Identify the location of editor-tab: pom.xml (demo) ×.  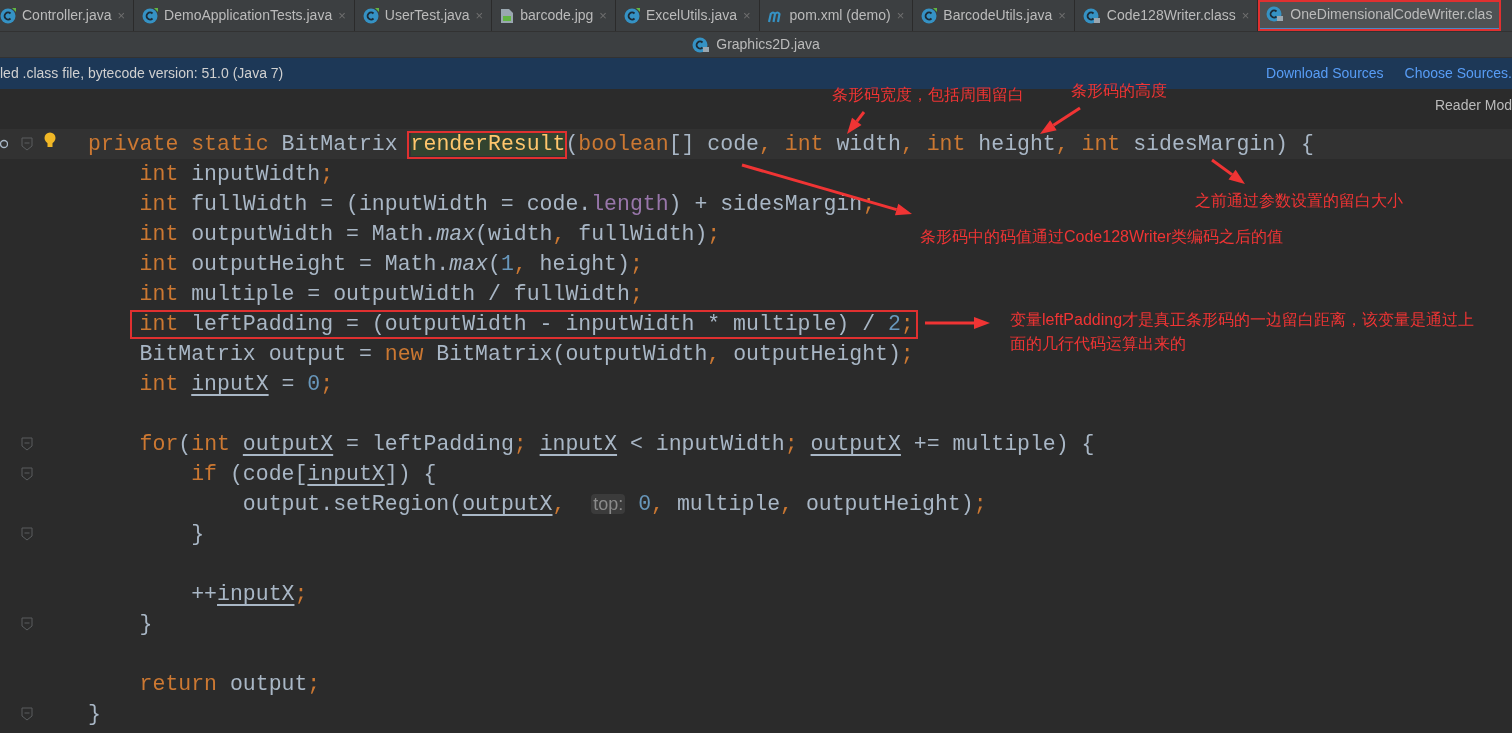
(836, 15).